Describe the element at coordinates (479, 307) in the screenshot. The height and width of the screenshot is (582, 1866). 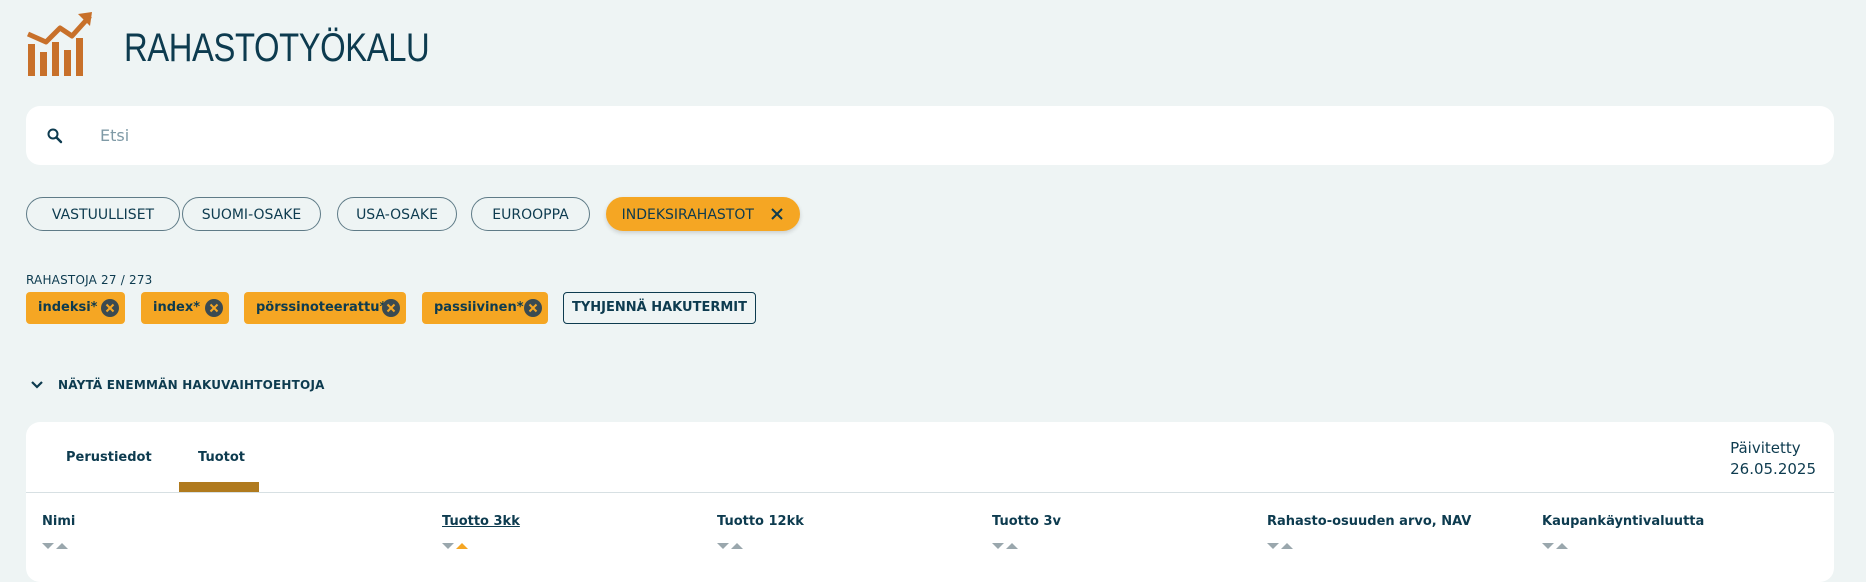
I see `search-term-label: passiivinen*` at that location.